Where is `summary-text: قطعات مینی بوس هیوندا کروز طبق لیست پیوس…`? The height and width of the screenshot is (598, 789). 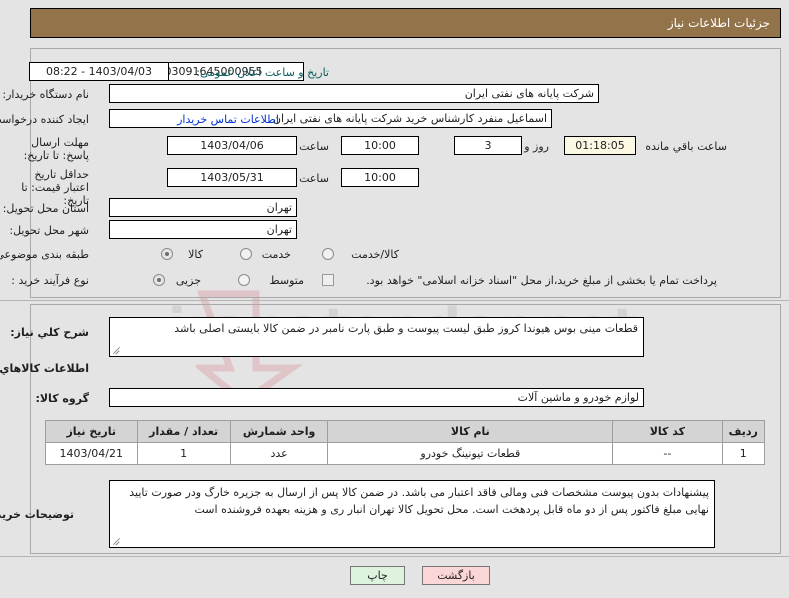 summary-text: قطعات مینی بوس هیوندا کروز طبق لیست پیوس… is located at coordinates (406, 328).